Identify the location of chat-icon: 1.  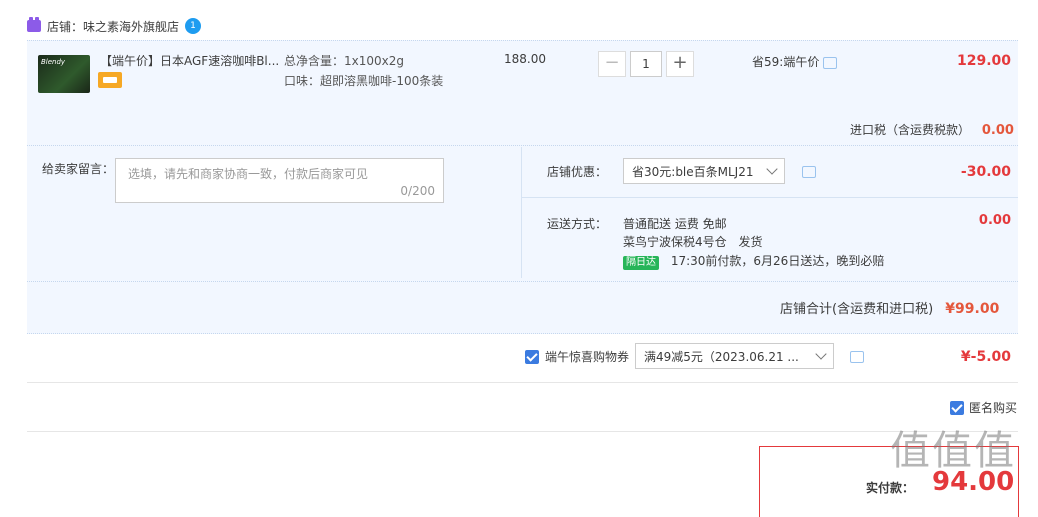
(193, 26).